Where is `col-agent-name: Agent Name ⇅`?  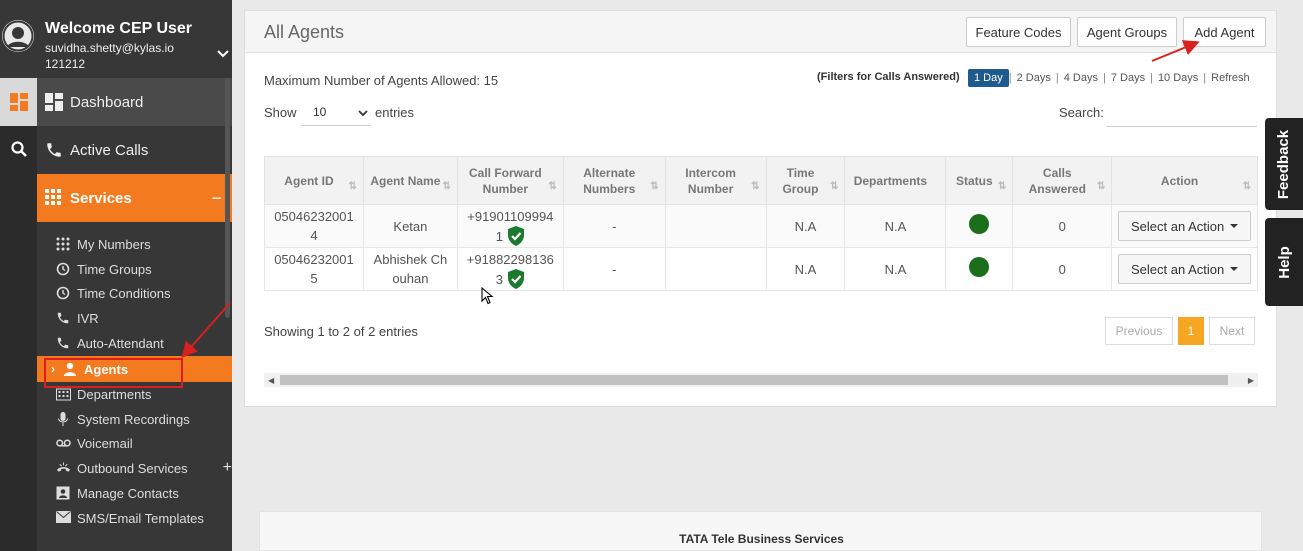
col-agent-name: Agent Name ⇅ is located at coordinates (410, 180).